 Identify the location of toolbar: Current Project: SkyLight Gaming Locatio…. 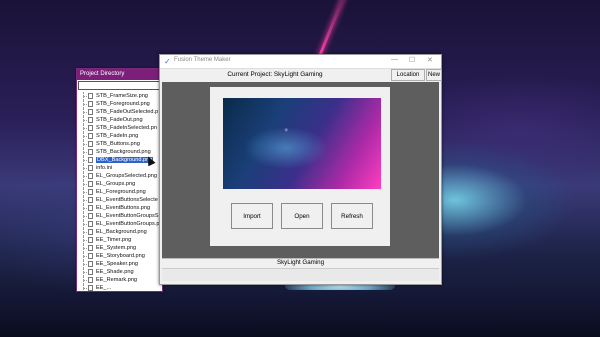
(301, 75).